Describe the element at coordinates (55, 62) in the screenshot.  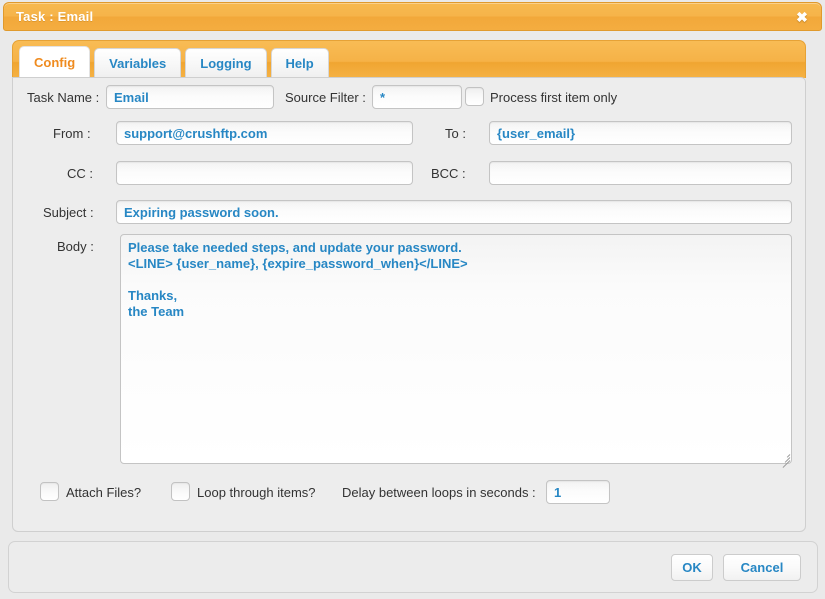
I see `tab-config: Config` at that location.